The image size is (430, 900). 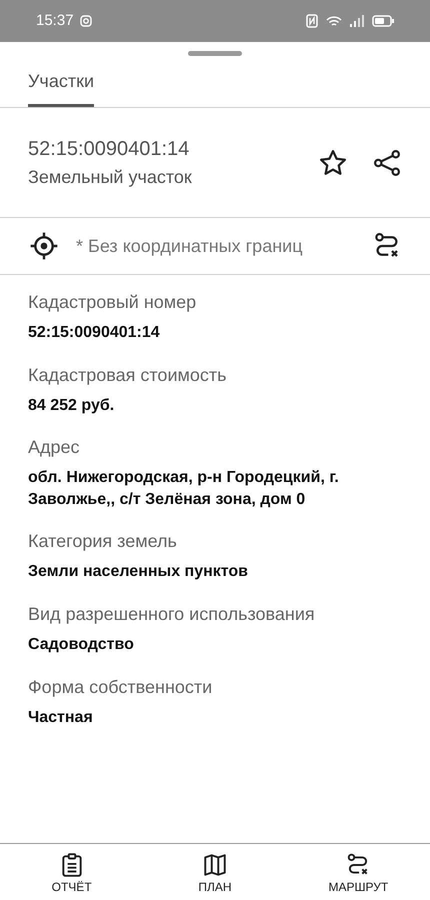 I want to click on field-label: Вид разрешенного использования, so click(x=172, y=614).